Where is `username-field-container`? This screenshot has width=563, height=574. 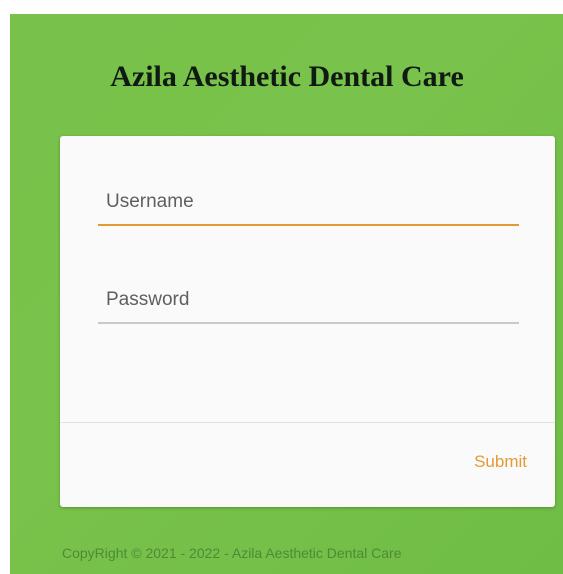
username-field-container is located at coordinates (308, 203).